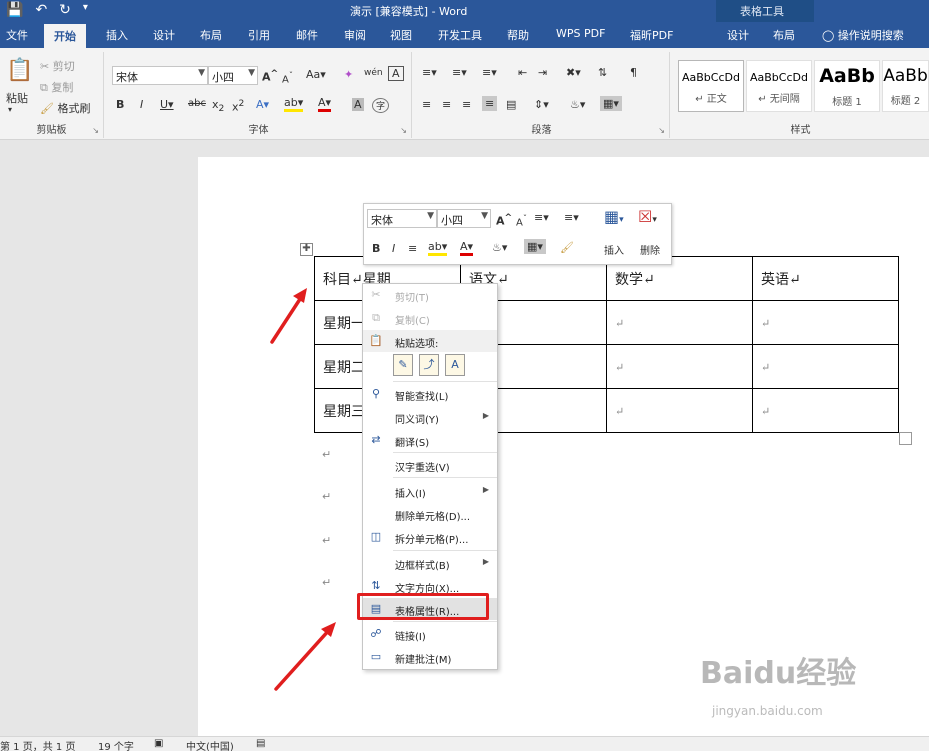 The image size is (929, 751). What do you see at coordinates (303, 489) in the screenshot?
I see `annotation-arrows` at bounding box center [303, 489].